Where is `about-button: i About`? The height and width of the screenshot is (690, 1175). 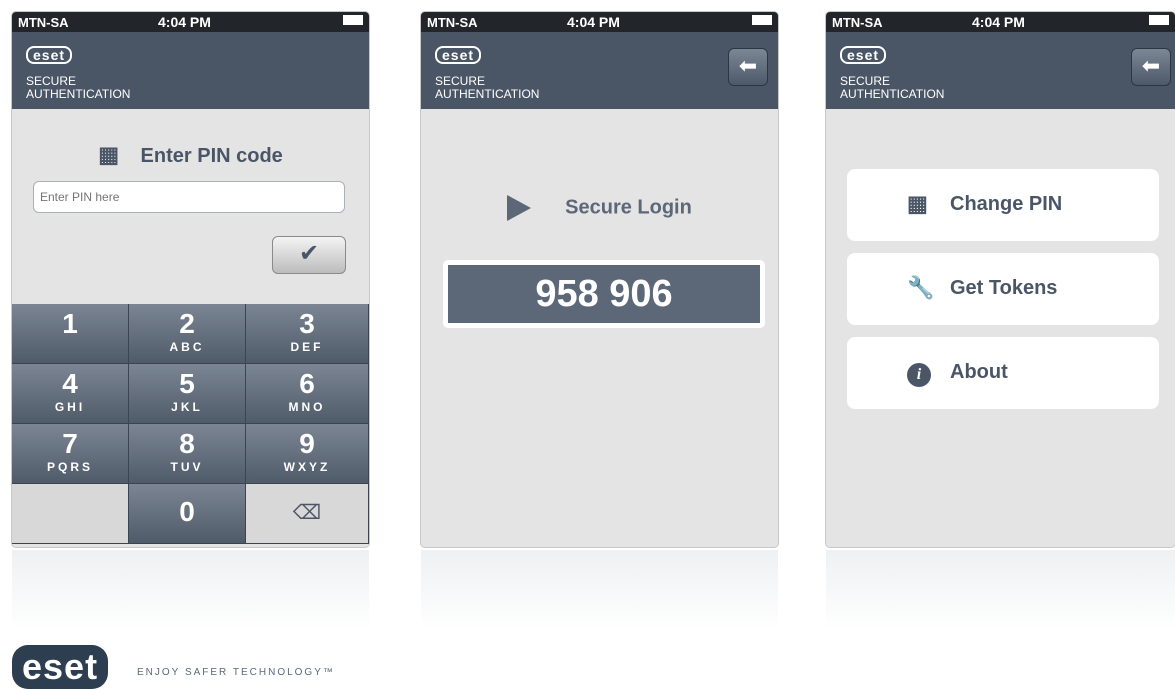
about-button: i About is located at coordinates (1003, 373).